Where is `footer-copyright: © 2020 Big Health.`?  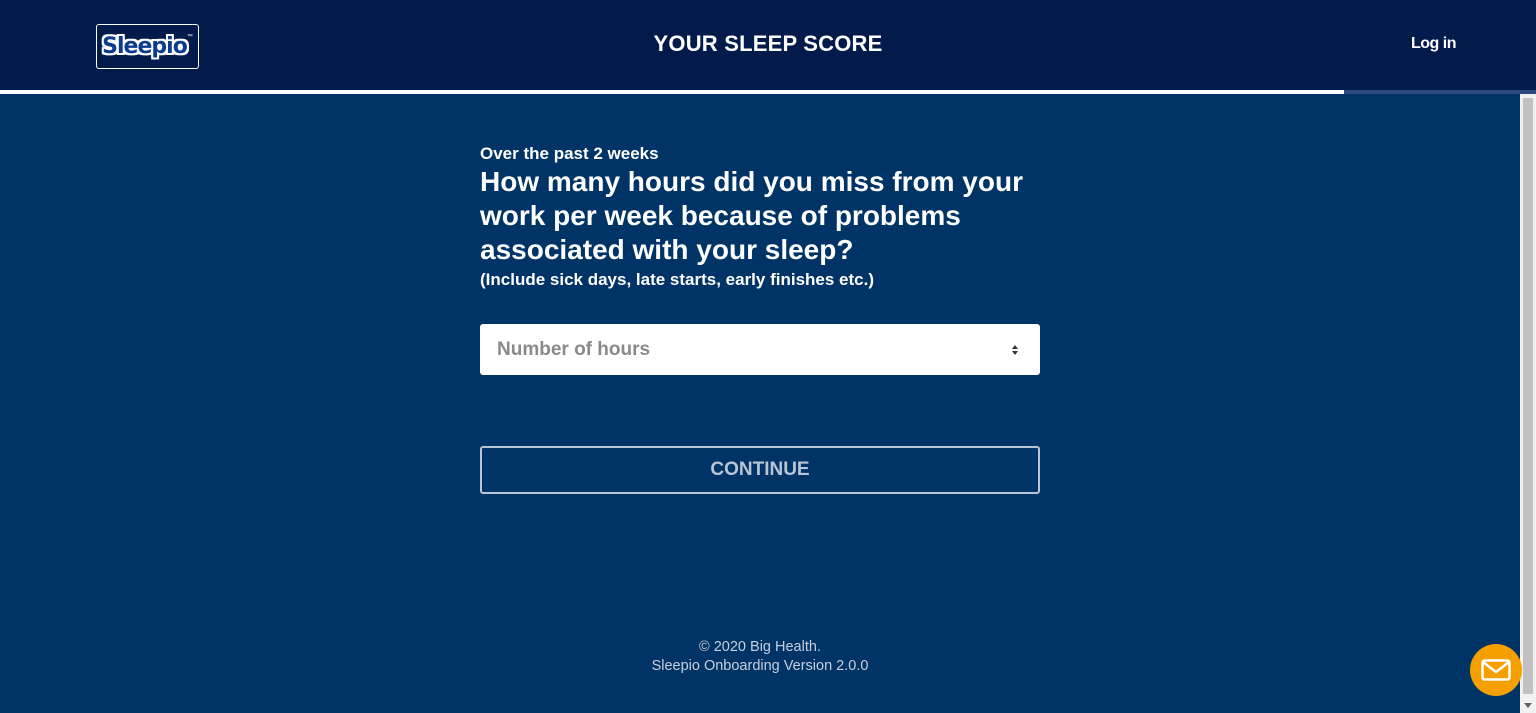 footer-copyright: © 2020 Big Health. is located at coordinates (760, 647).